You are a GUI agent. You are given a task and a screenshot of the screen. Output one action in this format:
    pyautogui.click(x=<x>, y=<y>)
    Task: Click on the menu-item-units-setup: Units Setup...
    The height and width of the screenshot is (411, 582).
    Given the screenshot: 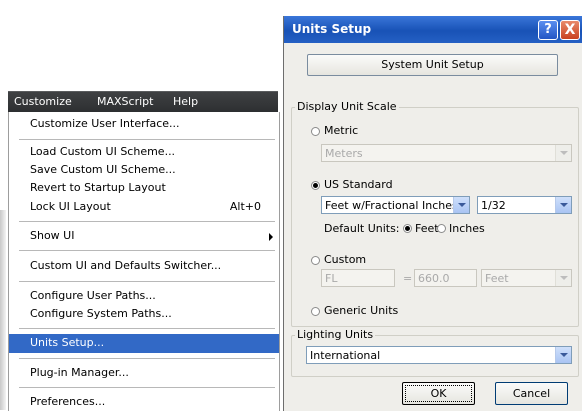 What is the action you would take?
    pyautogui.click(x=144, y=343)
    